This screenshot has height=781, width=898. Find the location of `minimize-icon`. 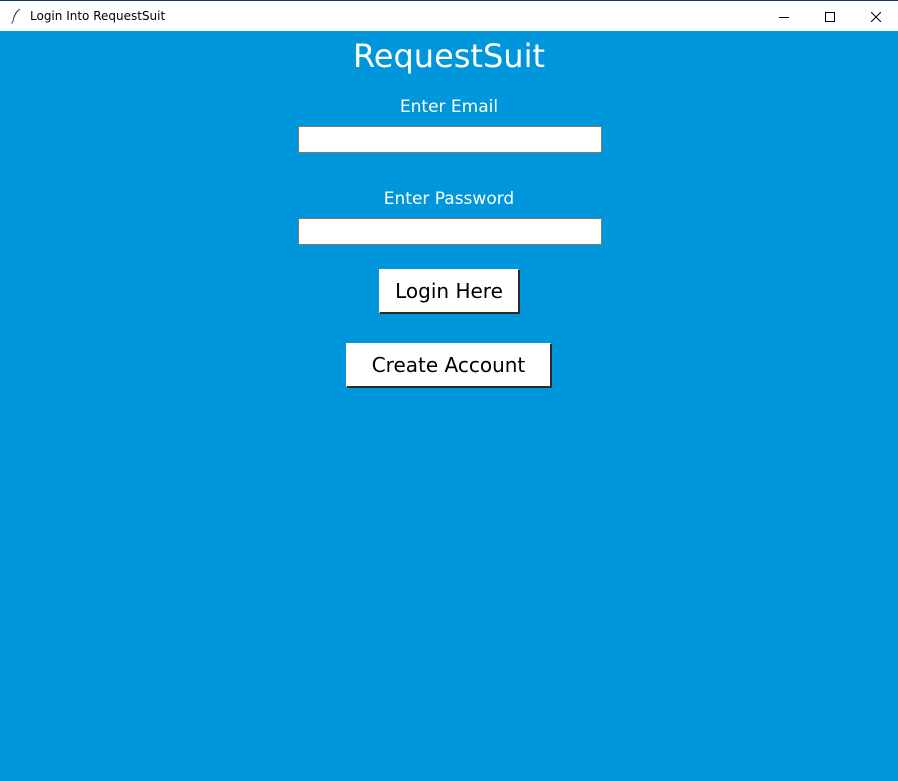

minimize-icon is located at coordinates (784, 16).